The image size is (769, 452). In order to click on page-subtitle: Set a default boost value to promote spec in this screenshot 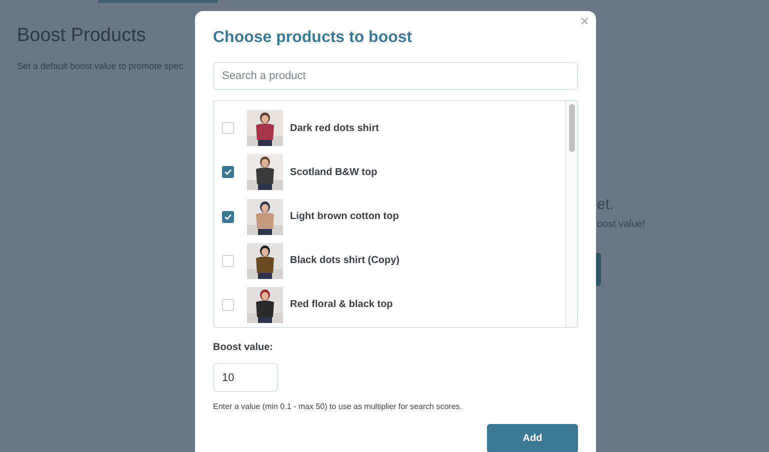, I will do `click(100, 66)`.